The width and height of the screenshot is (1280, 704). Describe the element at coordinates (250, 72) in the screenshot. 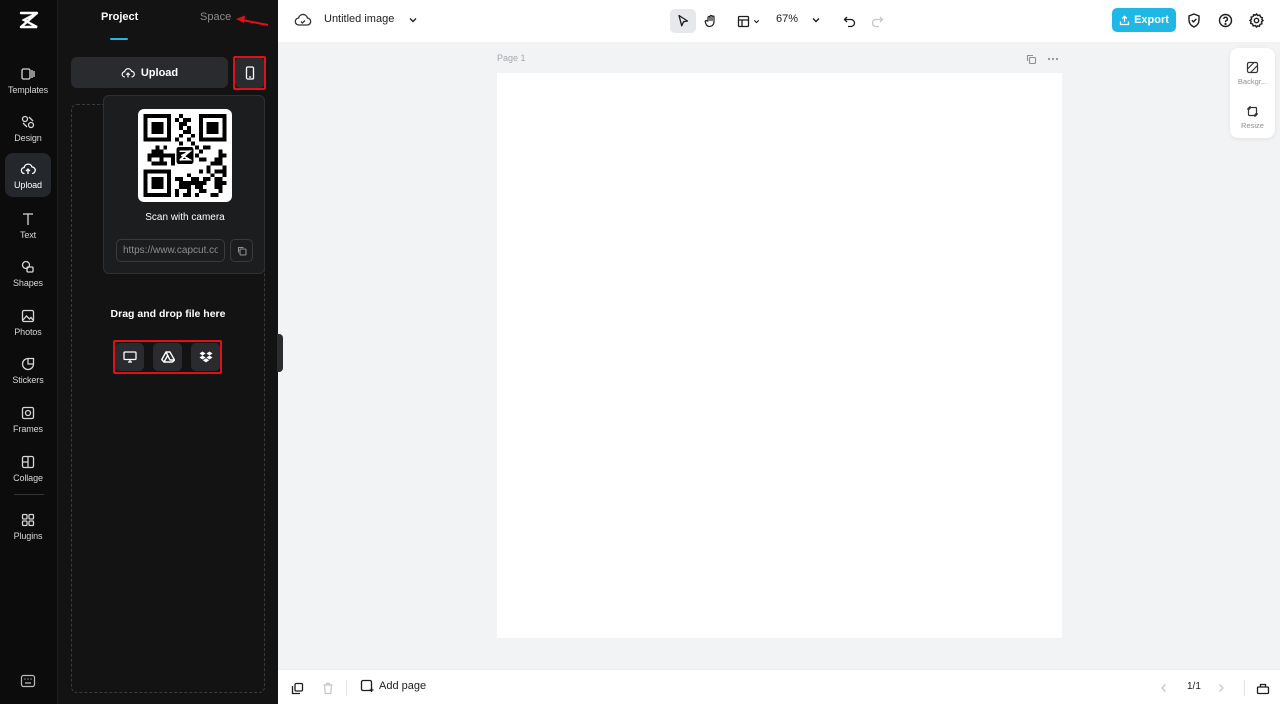

I see `upload-from-phone-button` at that location.